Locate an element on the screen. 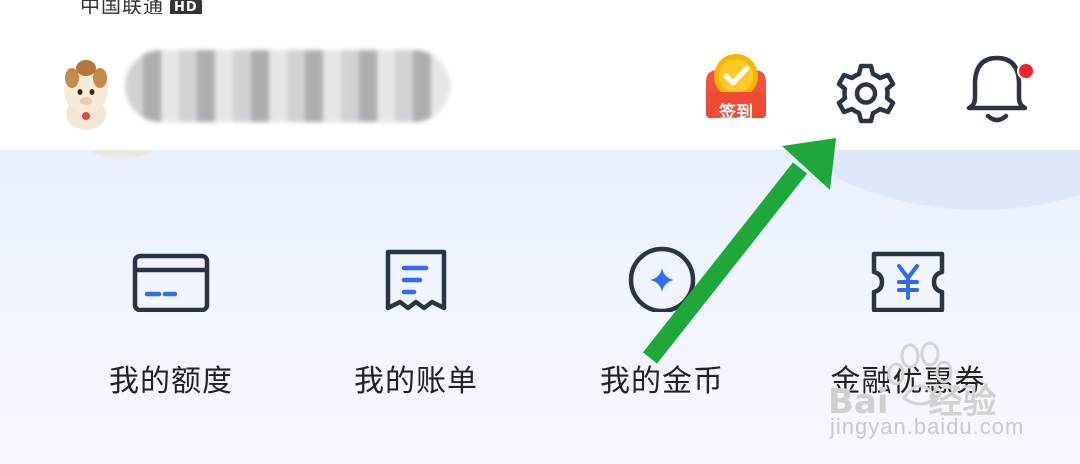  feature-label: 我的金币 is located at coordinates (662, 381).